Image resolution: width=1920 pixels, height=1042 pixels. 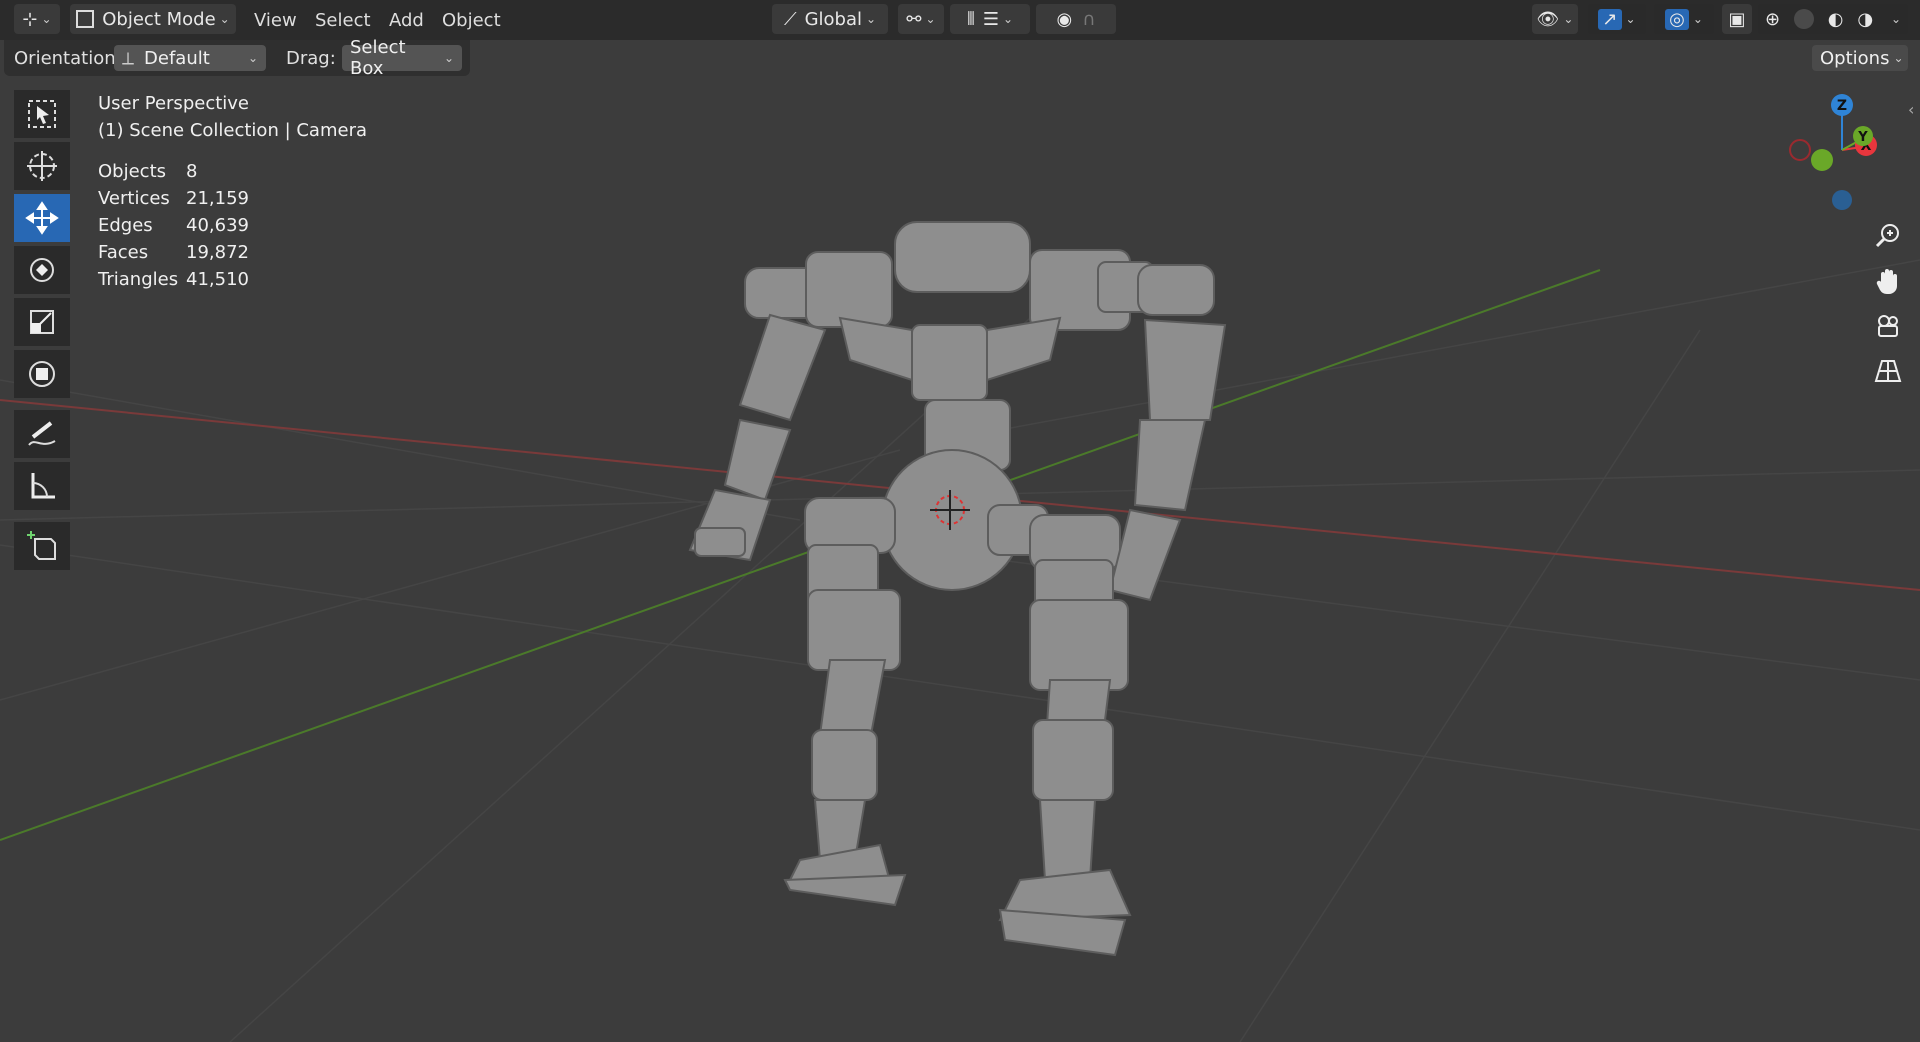 I want to click on transform-orientation-dropdown: ⟋ Global ⌄, so click(x=830, y=19).